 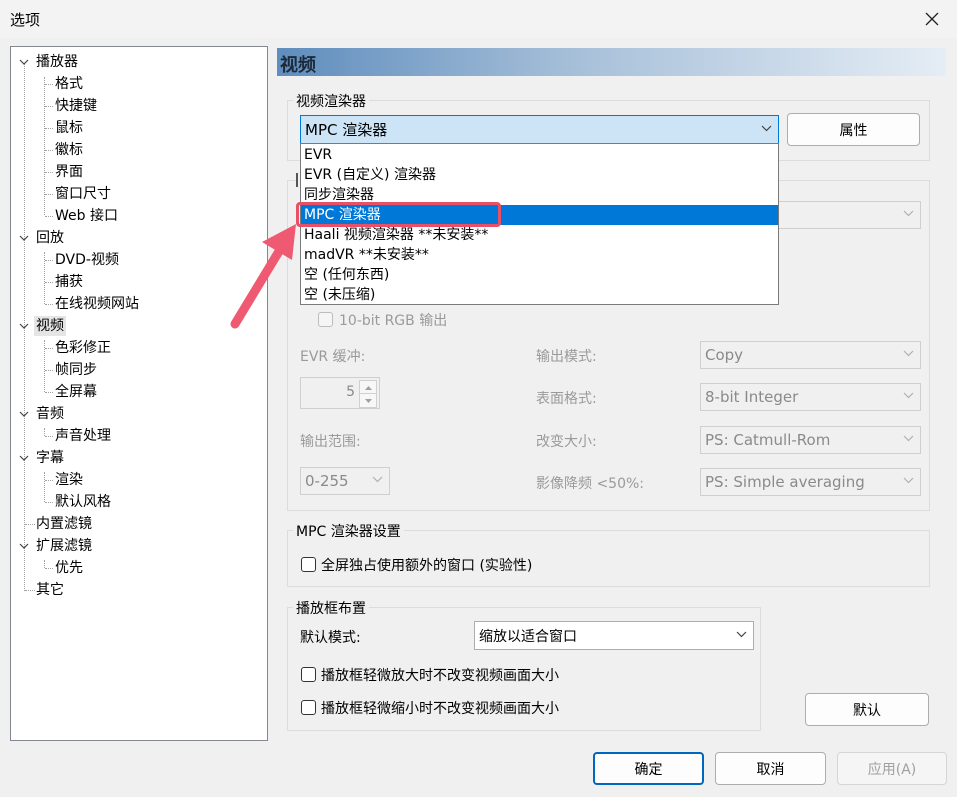 What do you see at coordinates (368, 387) in the screenshot?
I see `caret-up-icon` at bounding box center [368, 387].